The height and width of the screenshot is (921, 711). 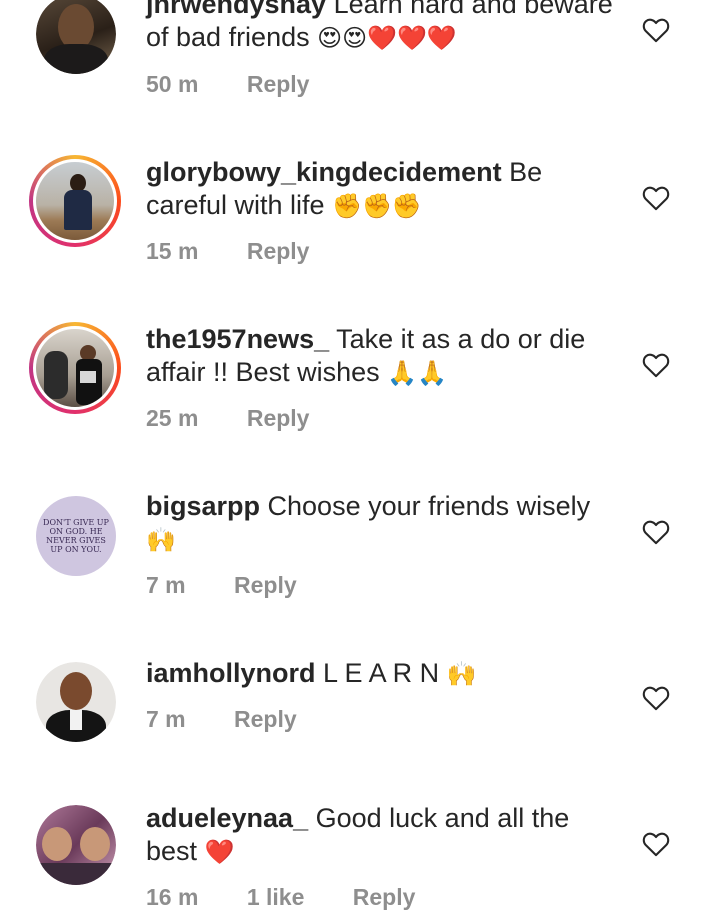 What do you see at coordinates (219, 852) in the screenshot?
I see `comment-emoji: ❤️` at bounding box center [219, 852].